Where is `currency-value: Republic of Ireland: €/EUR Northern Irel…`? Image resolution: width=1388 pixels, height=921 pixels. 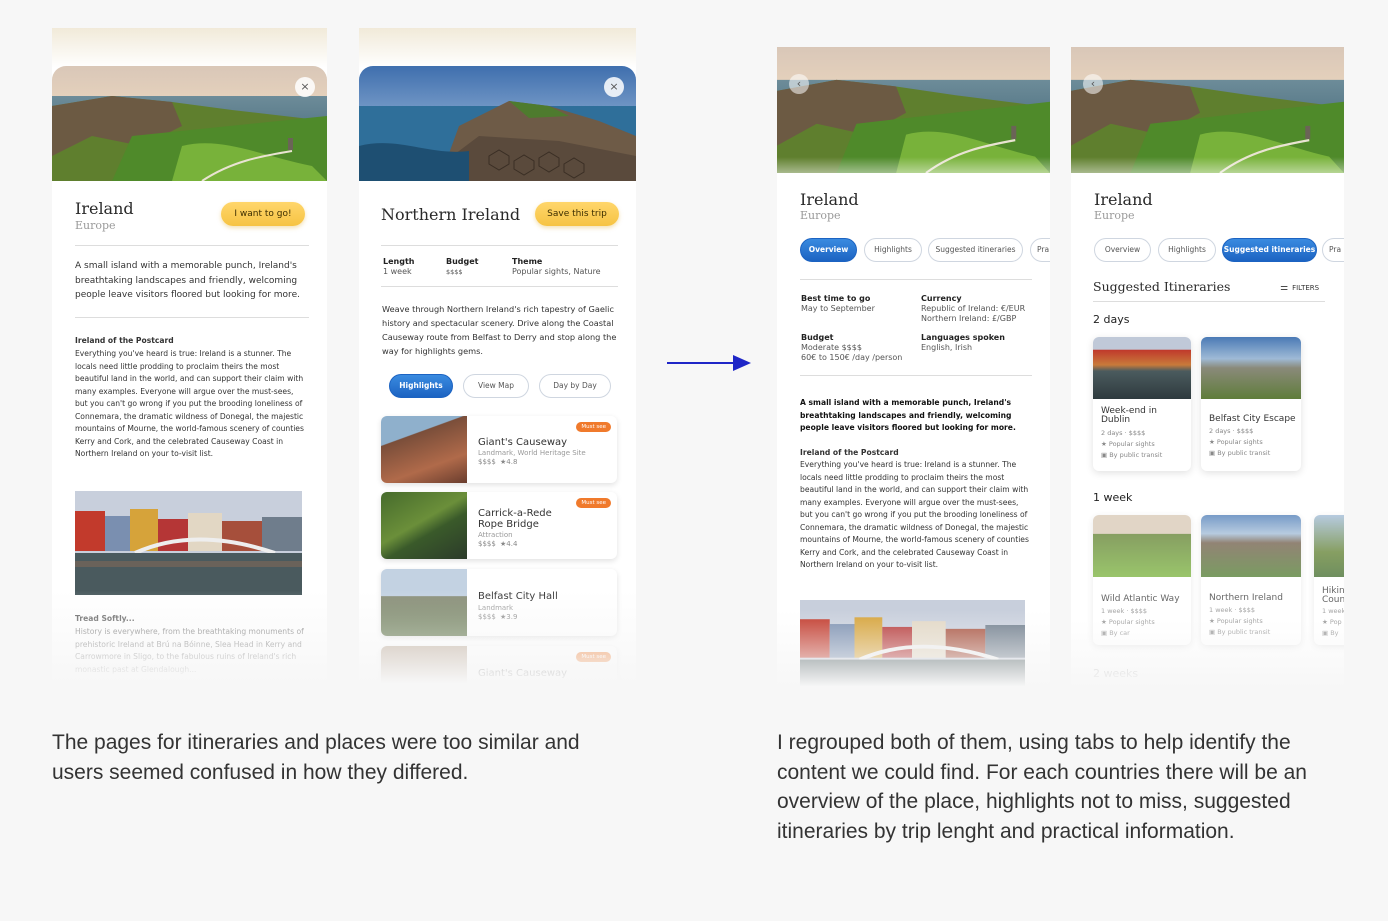
currency-value: Republic of Ireland: €/EUR Northern Irel… is located at coordinates (973, 313).